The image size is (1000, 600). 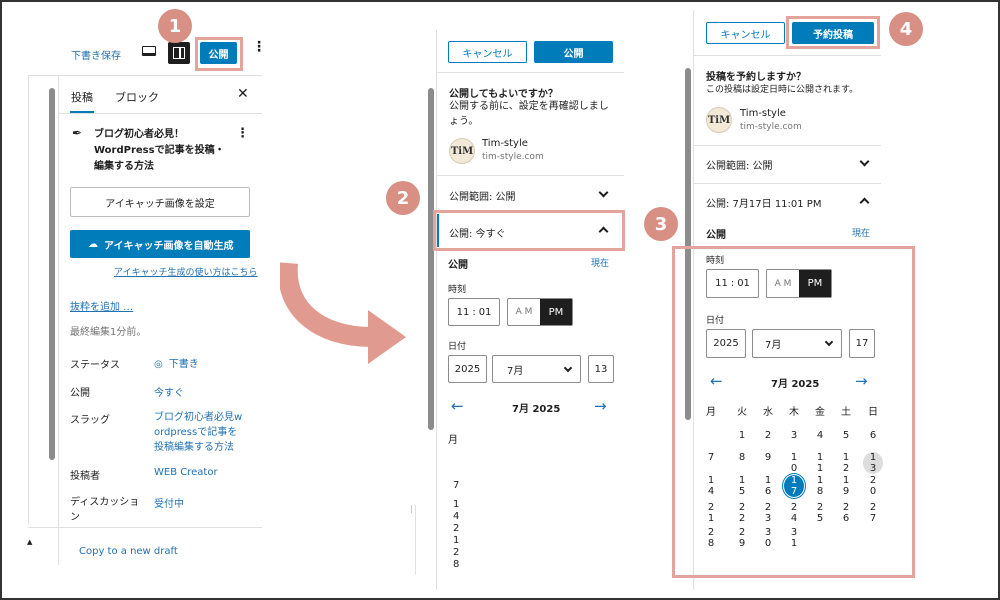 What do you see at coordinates (742, 457) in the screenshot?
I see `calendar-day: 8` at bounding box center [742, 457].